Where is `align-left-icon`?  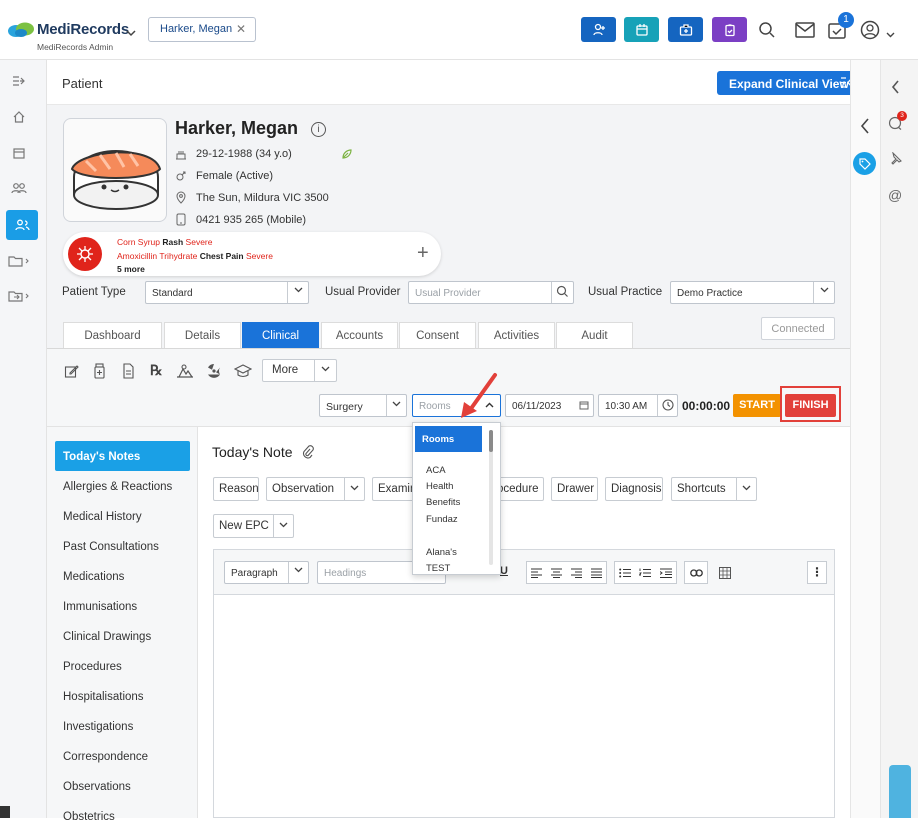
align-left-icon is located at coordinates (537, 573).